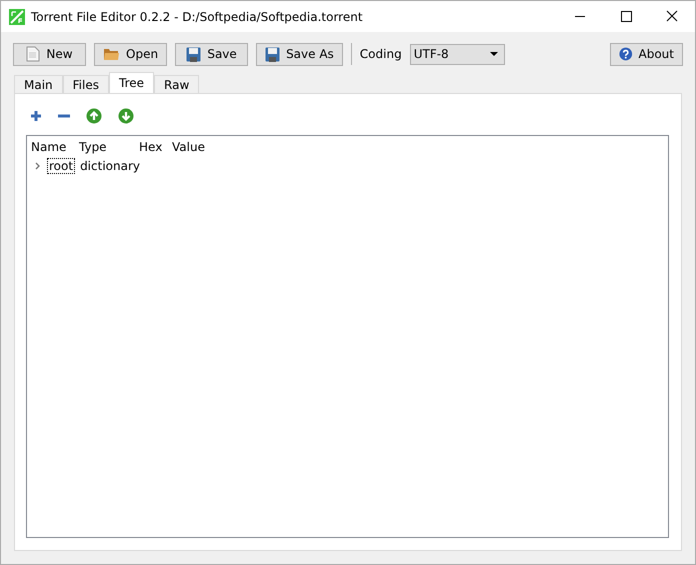 The width and height of the screenshot is (696, 565). What do you see at coordinates (94, 116) in the screenshot?
I see `arrow-up-icon` at bounding box center [94, 116].